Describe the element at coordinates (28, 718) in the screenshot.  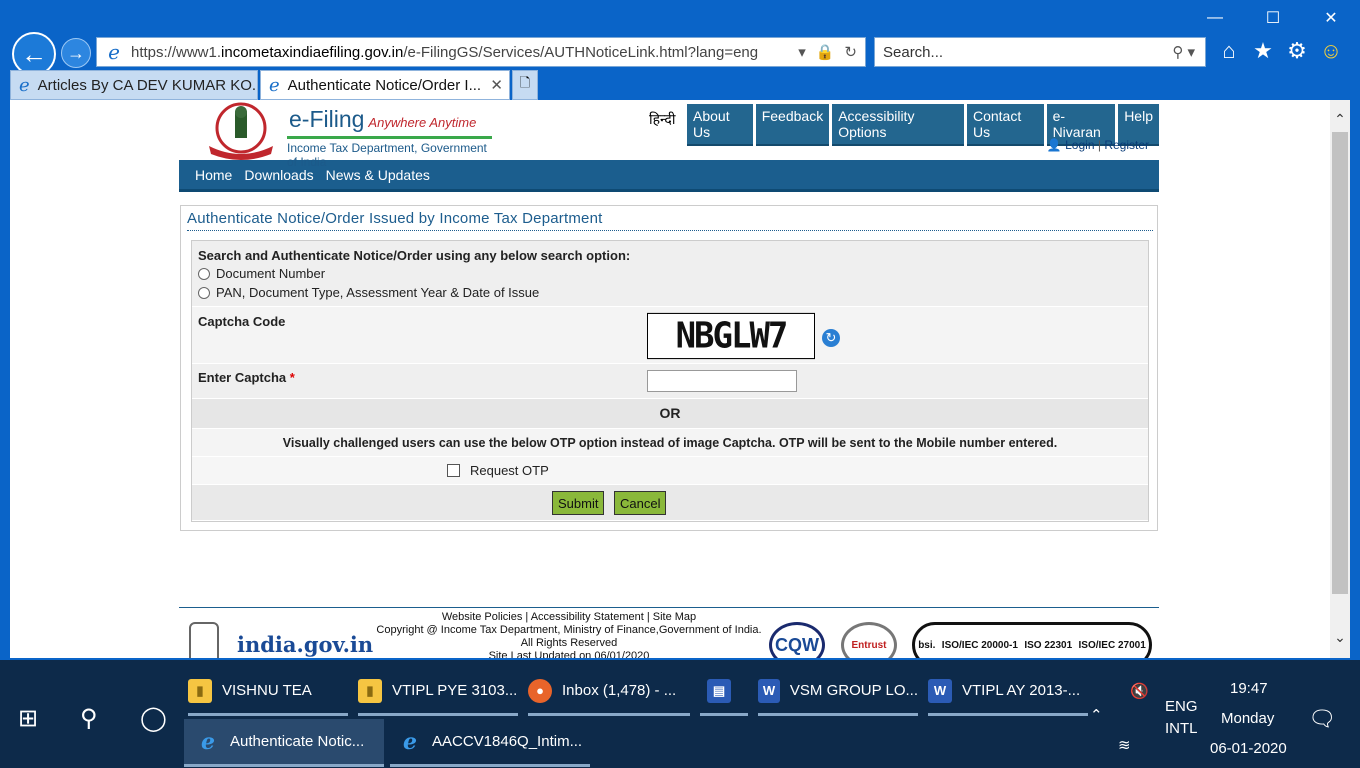
I see `windows-start-icon: ⊞` at that location.